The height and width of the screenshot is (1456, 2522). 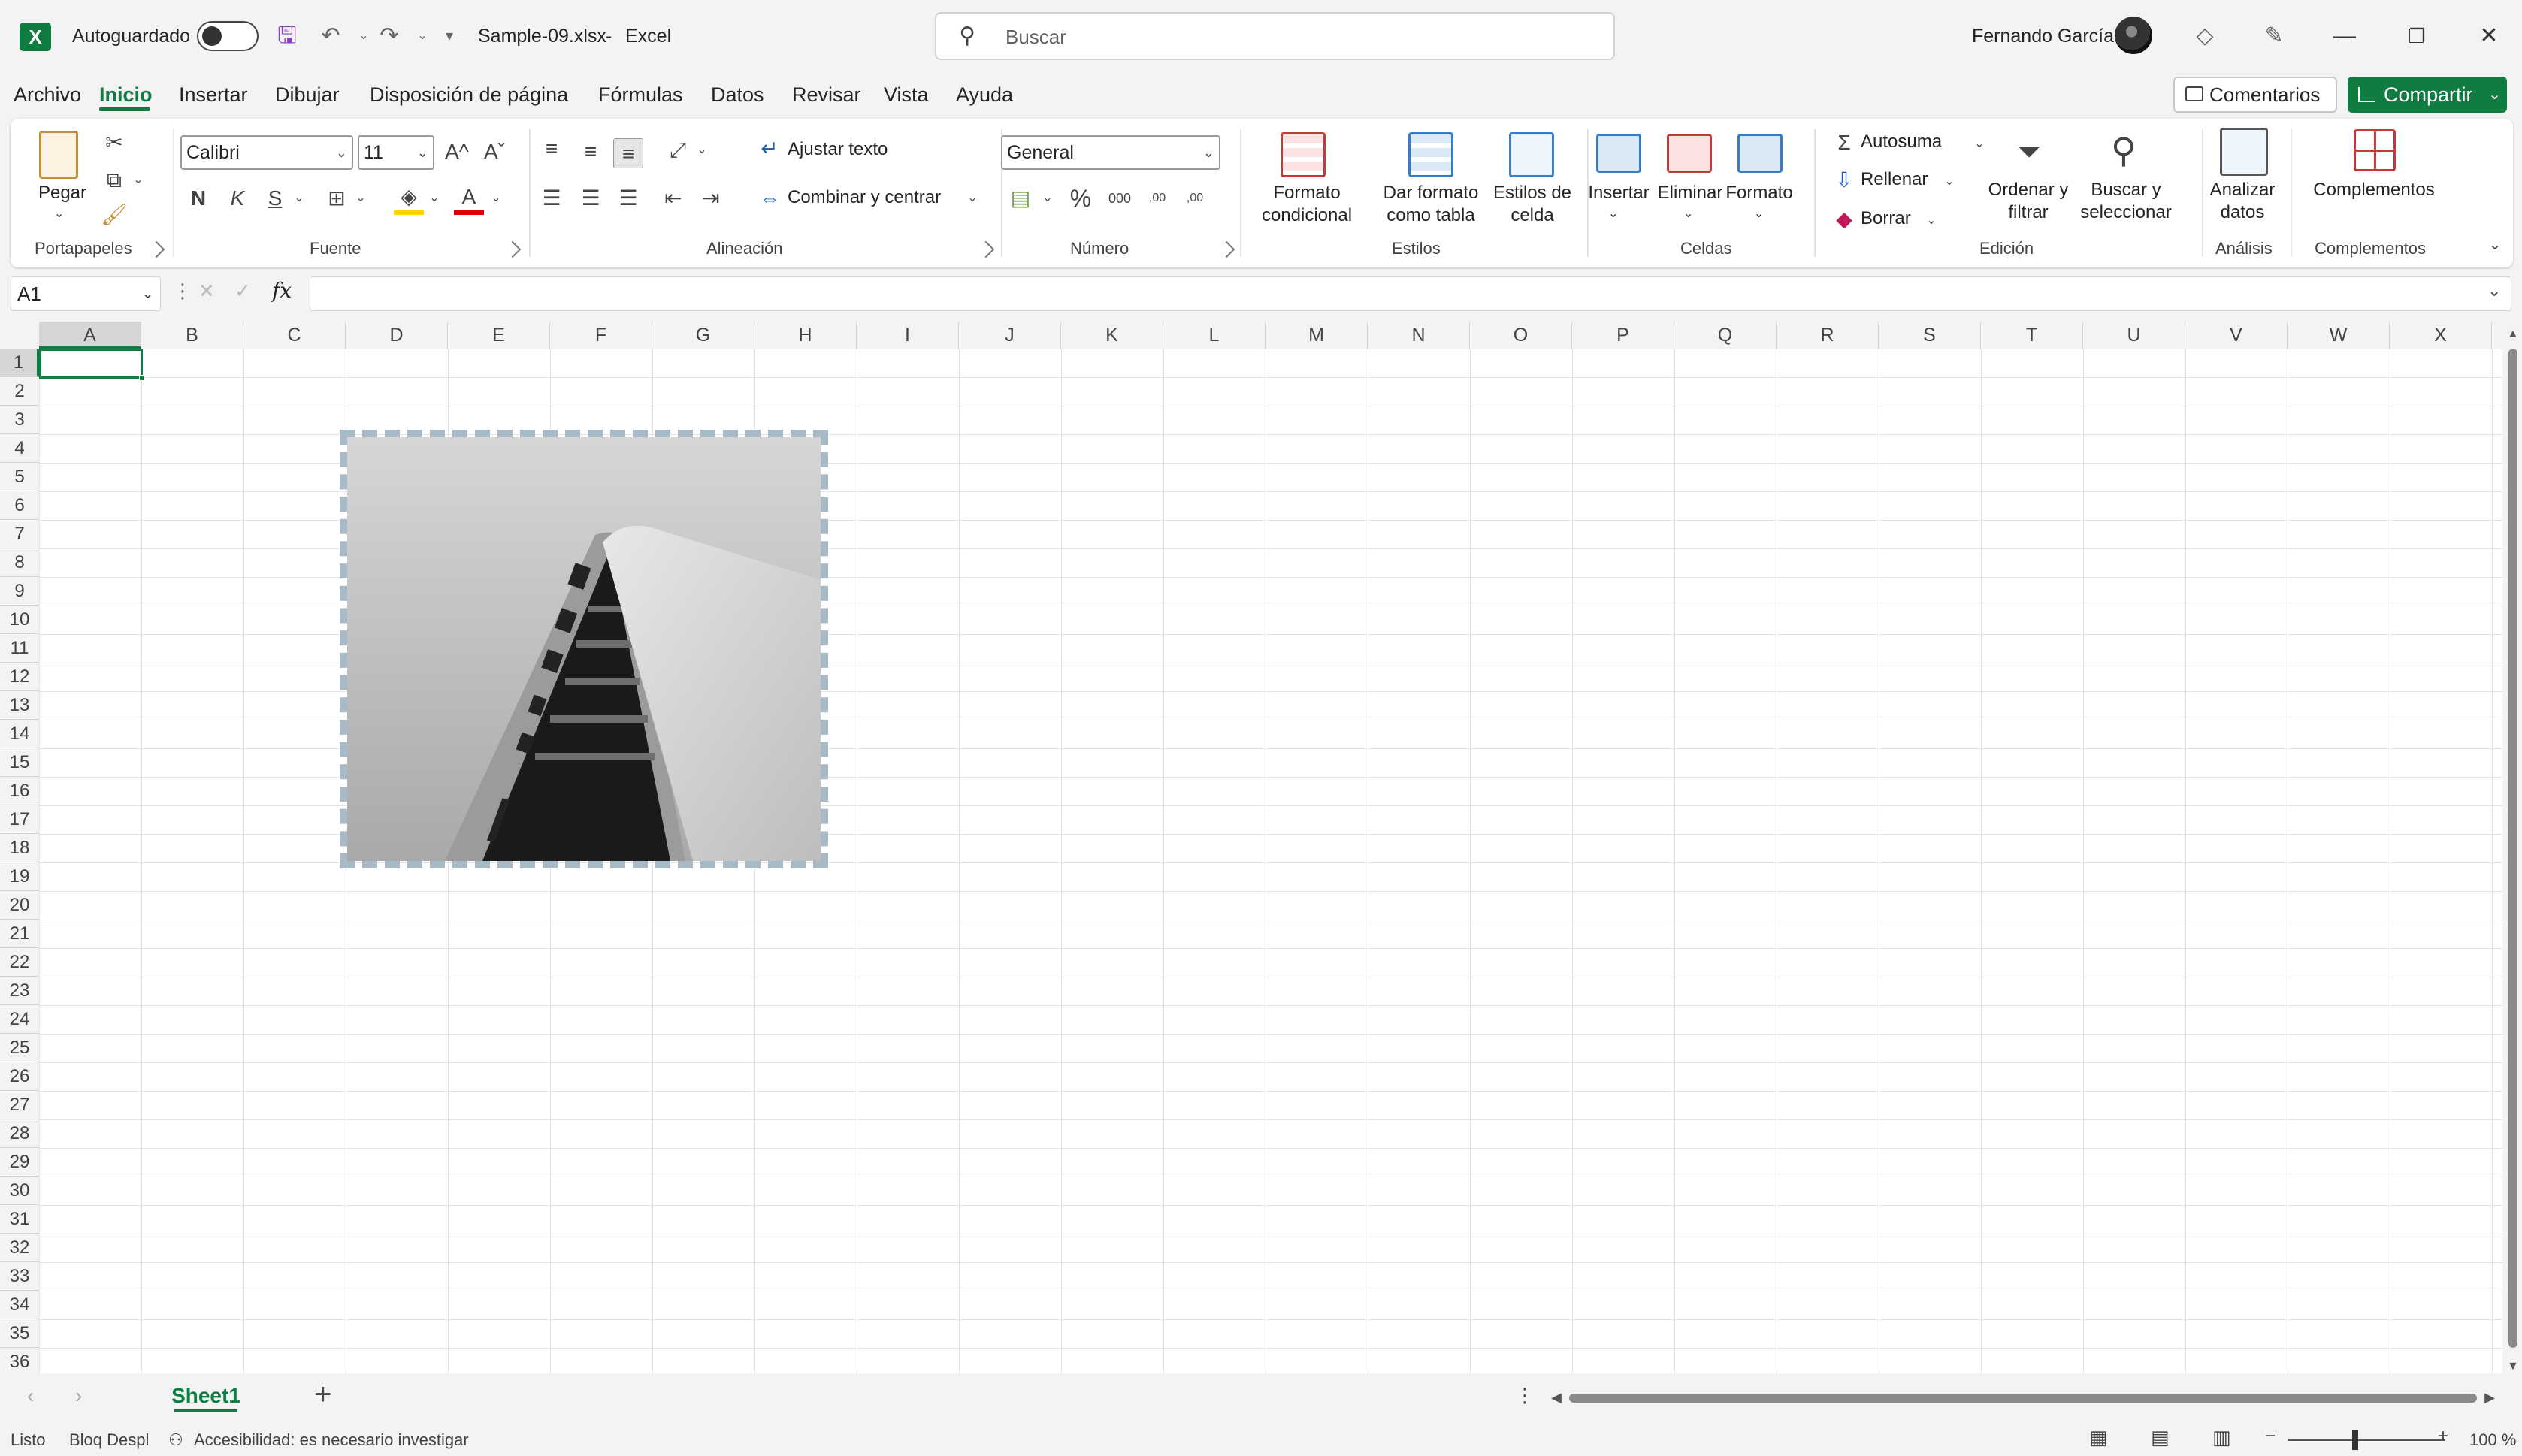 What do you see at coordinates (986, 249) in the screenshot?
I see `alignment-launcher-icon` at bounding box center [986, 249].